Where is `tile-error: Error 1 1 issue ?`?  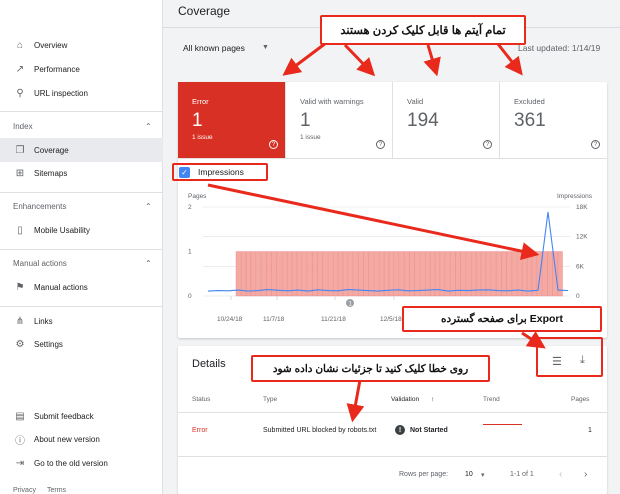
tile-error: Error 1 1 issue ? is located at coordinates (231, 120).